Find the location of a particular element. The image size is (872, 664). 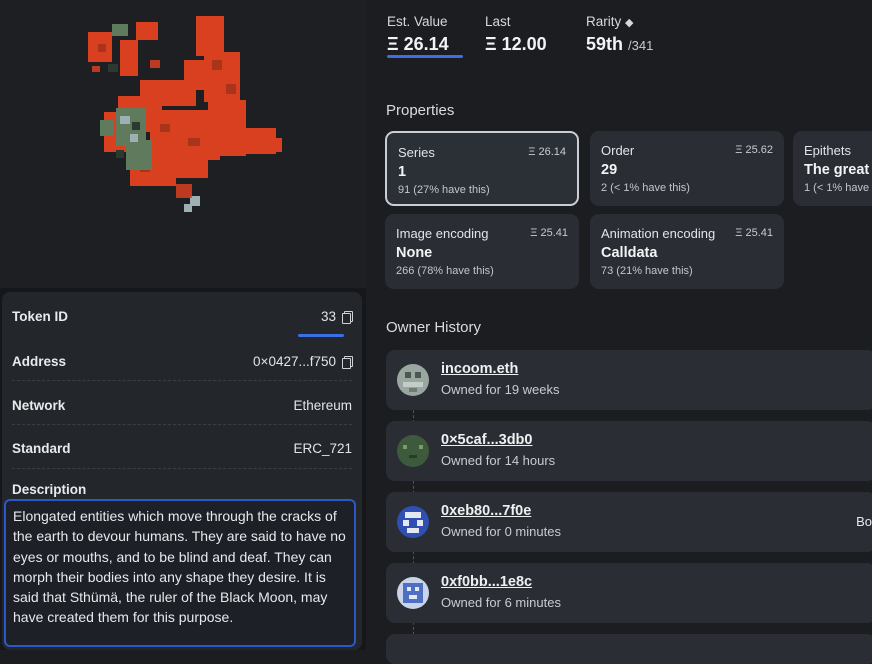

rarity-value: 59th /341 is located at coordinates (619, 44).